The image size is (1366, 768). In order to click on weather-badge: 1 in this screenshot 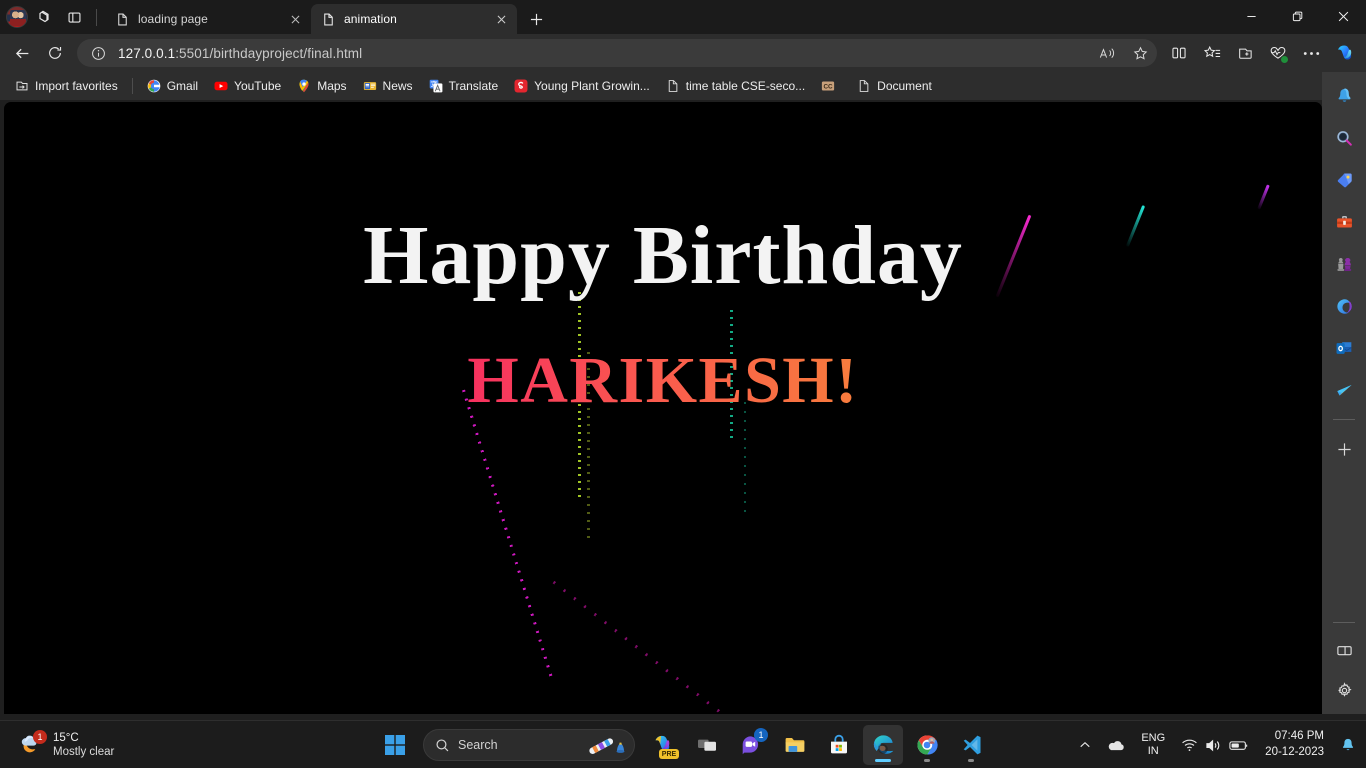, I will do `click(40, 737)`.